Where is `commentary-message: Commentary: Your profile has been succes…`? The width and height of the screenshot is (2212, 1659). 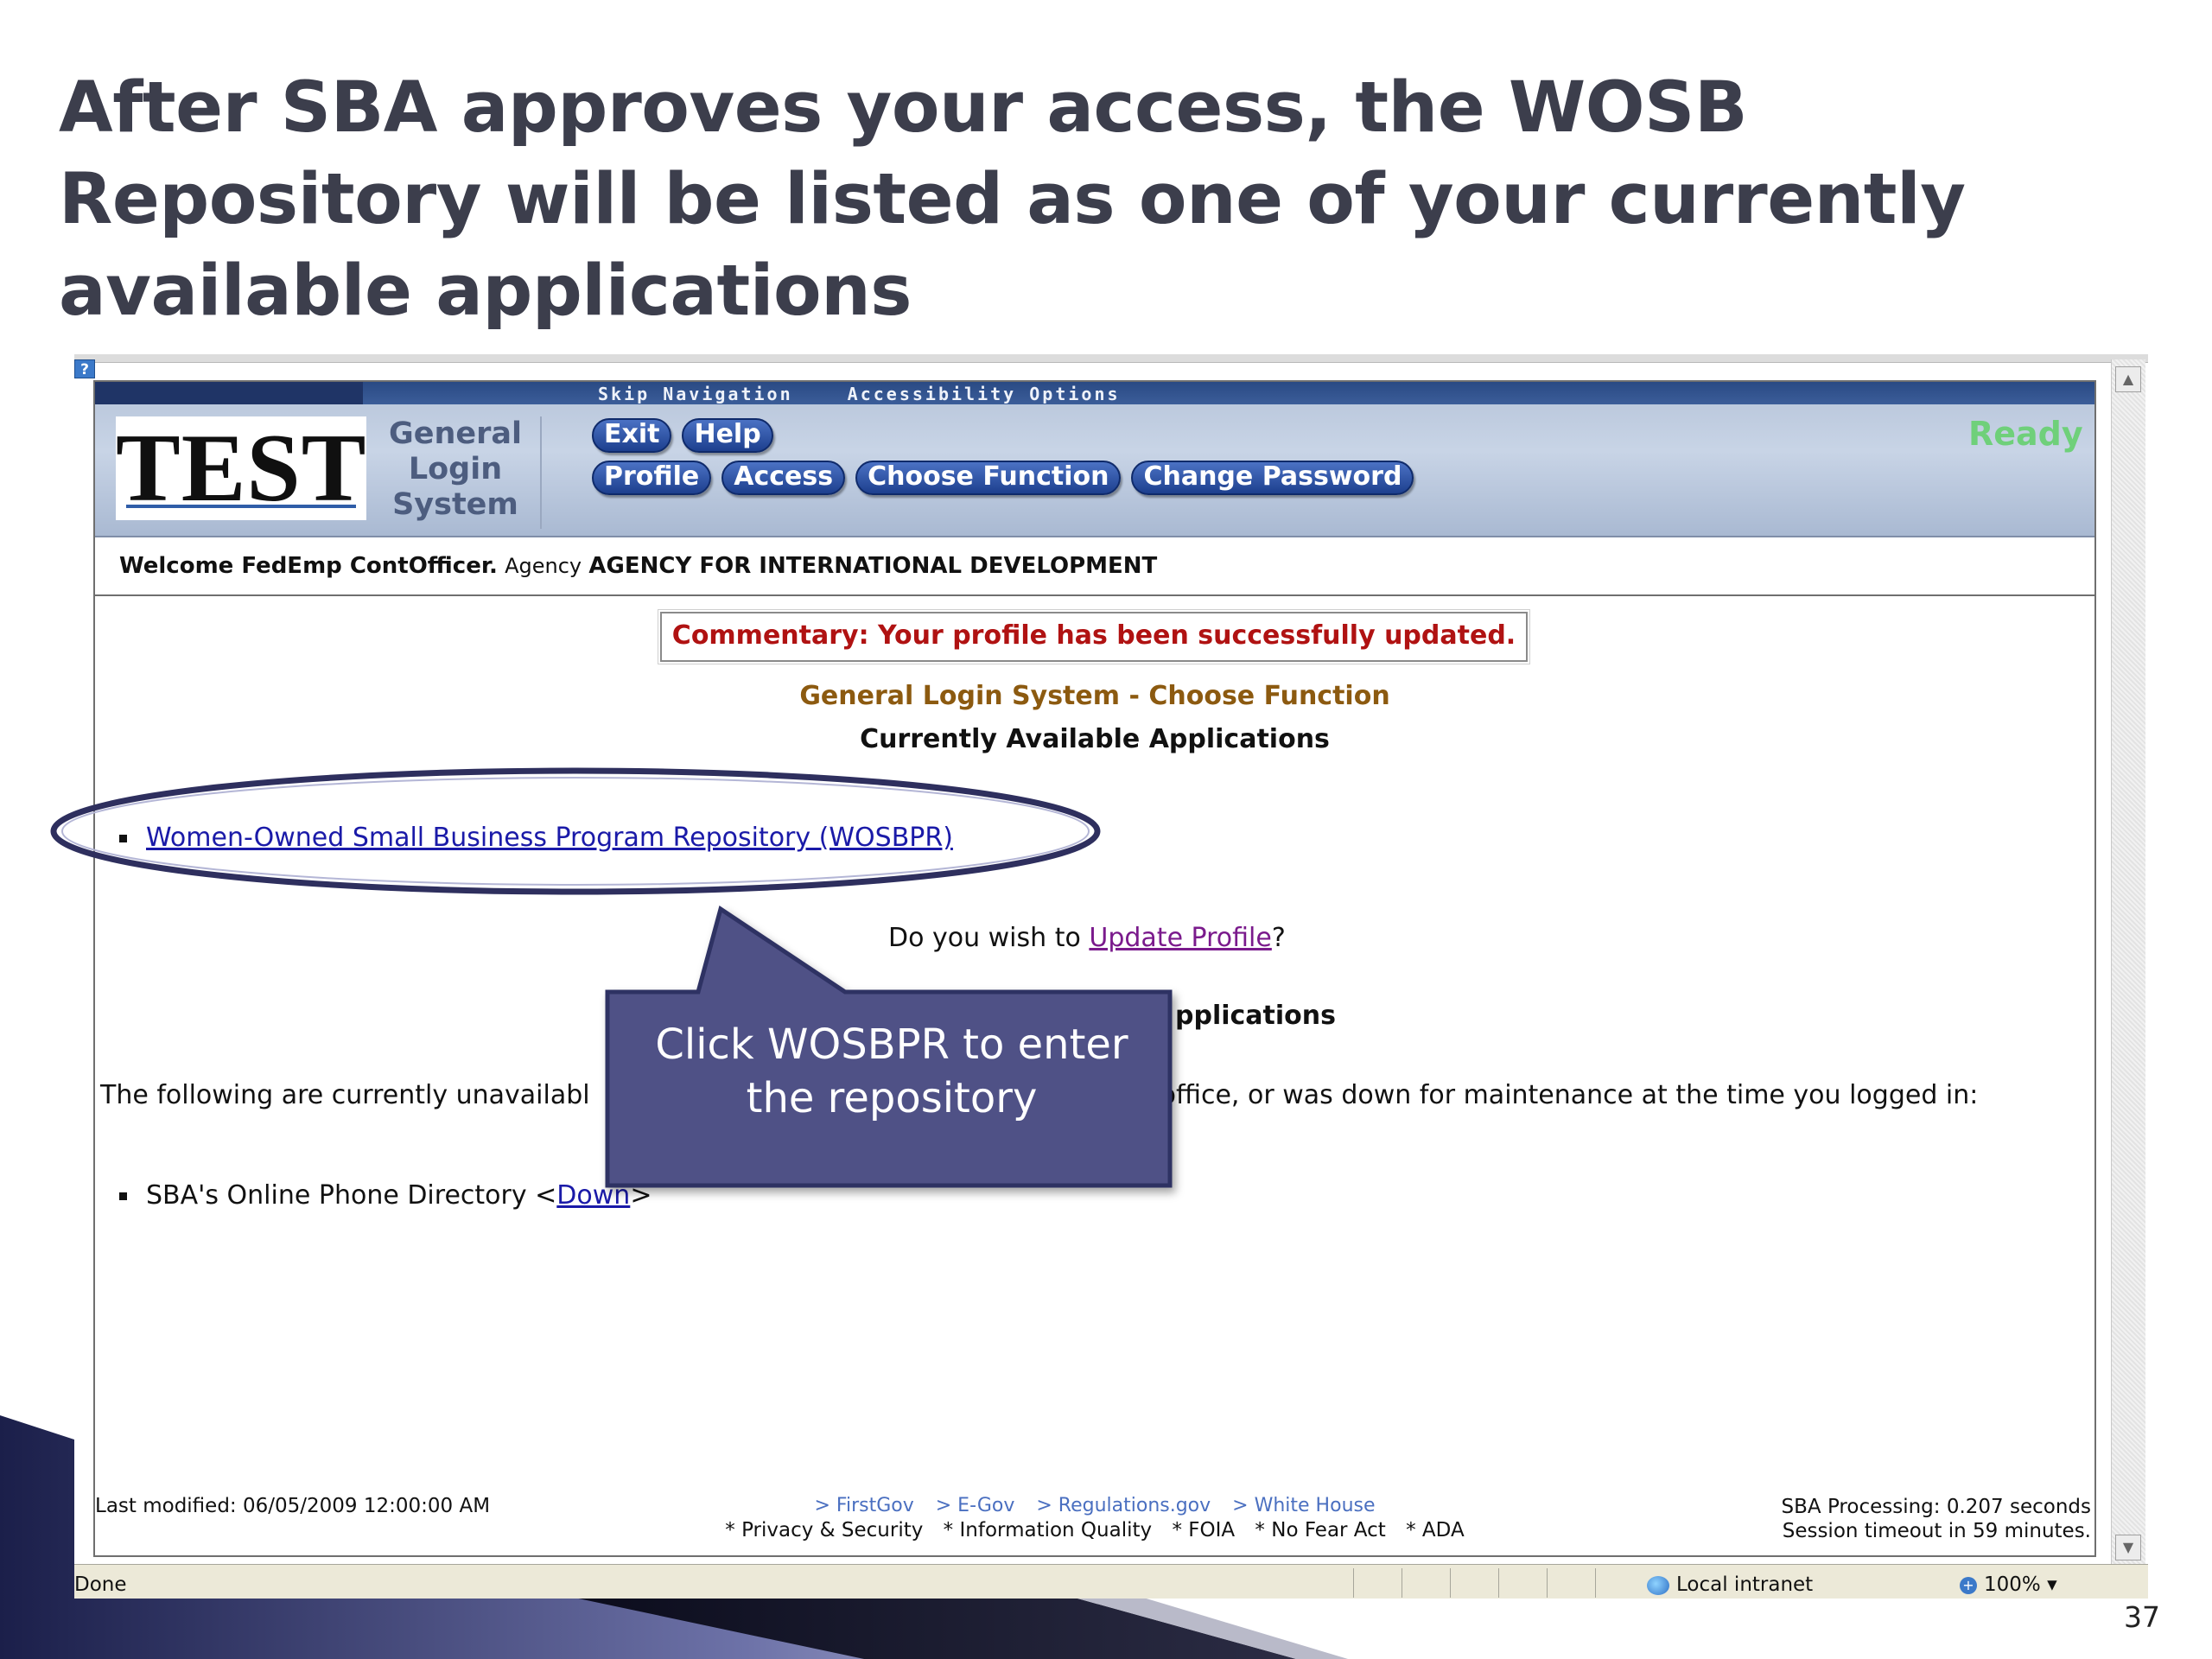 commentary-message: Commentary: Your profile has been succes… is located at coordinates (1094, 636).